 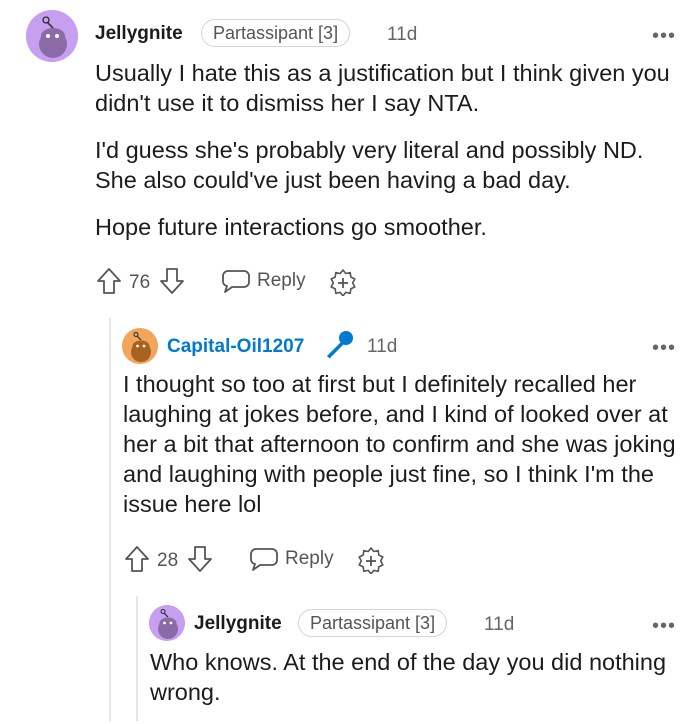 I want to click on thread-line-level1, so click(x=110, y=519).